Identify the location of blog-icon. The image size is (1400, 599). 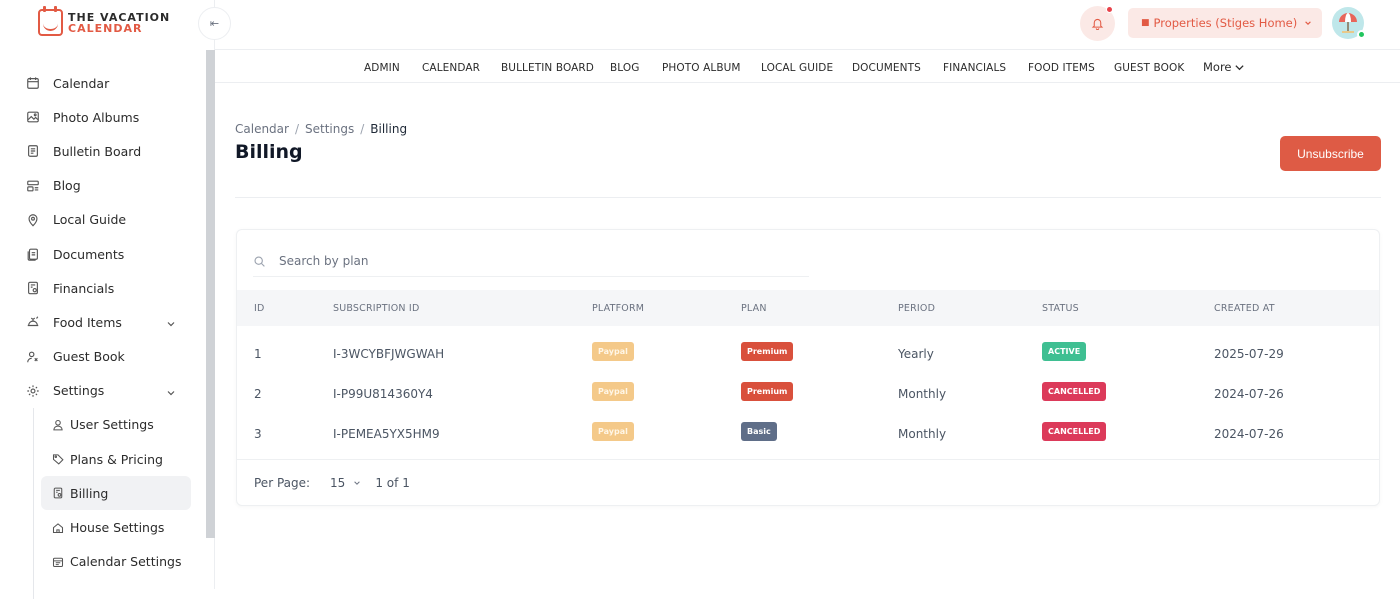
(33, 186).